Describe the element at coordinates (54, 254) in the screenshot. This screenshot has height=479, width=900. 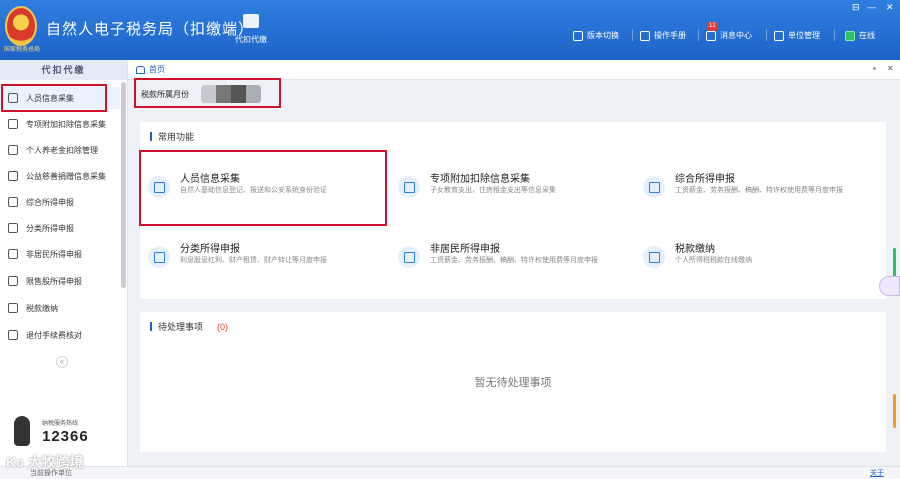
I see `sidebar-item-label: 非居民所得申报` at that location.